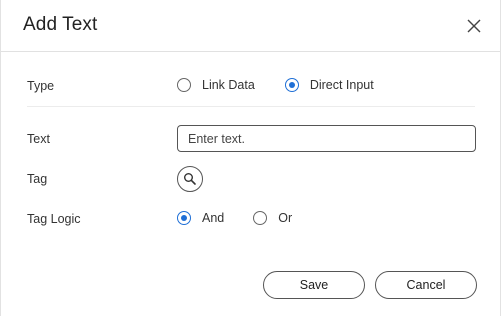 The image size is (501, 316). I want to click on close-icon, so click(474, 26).